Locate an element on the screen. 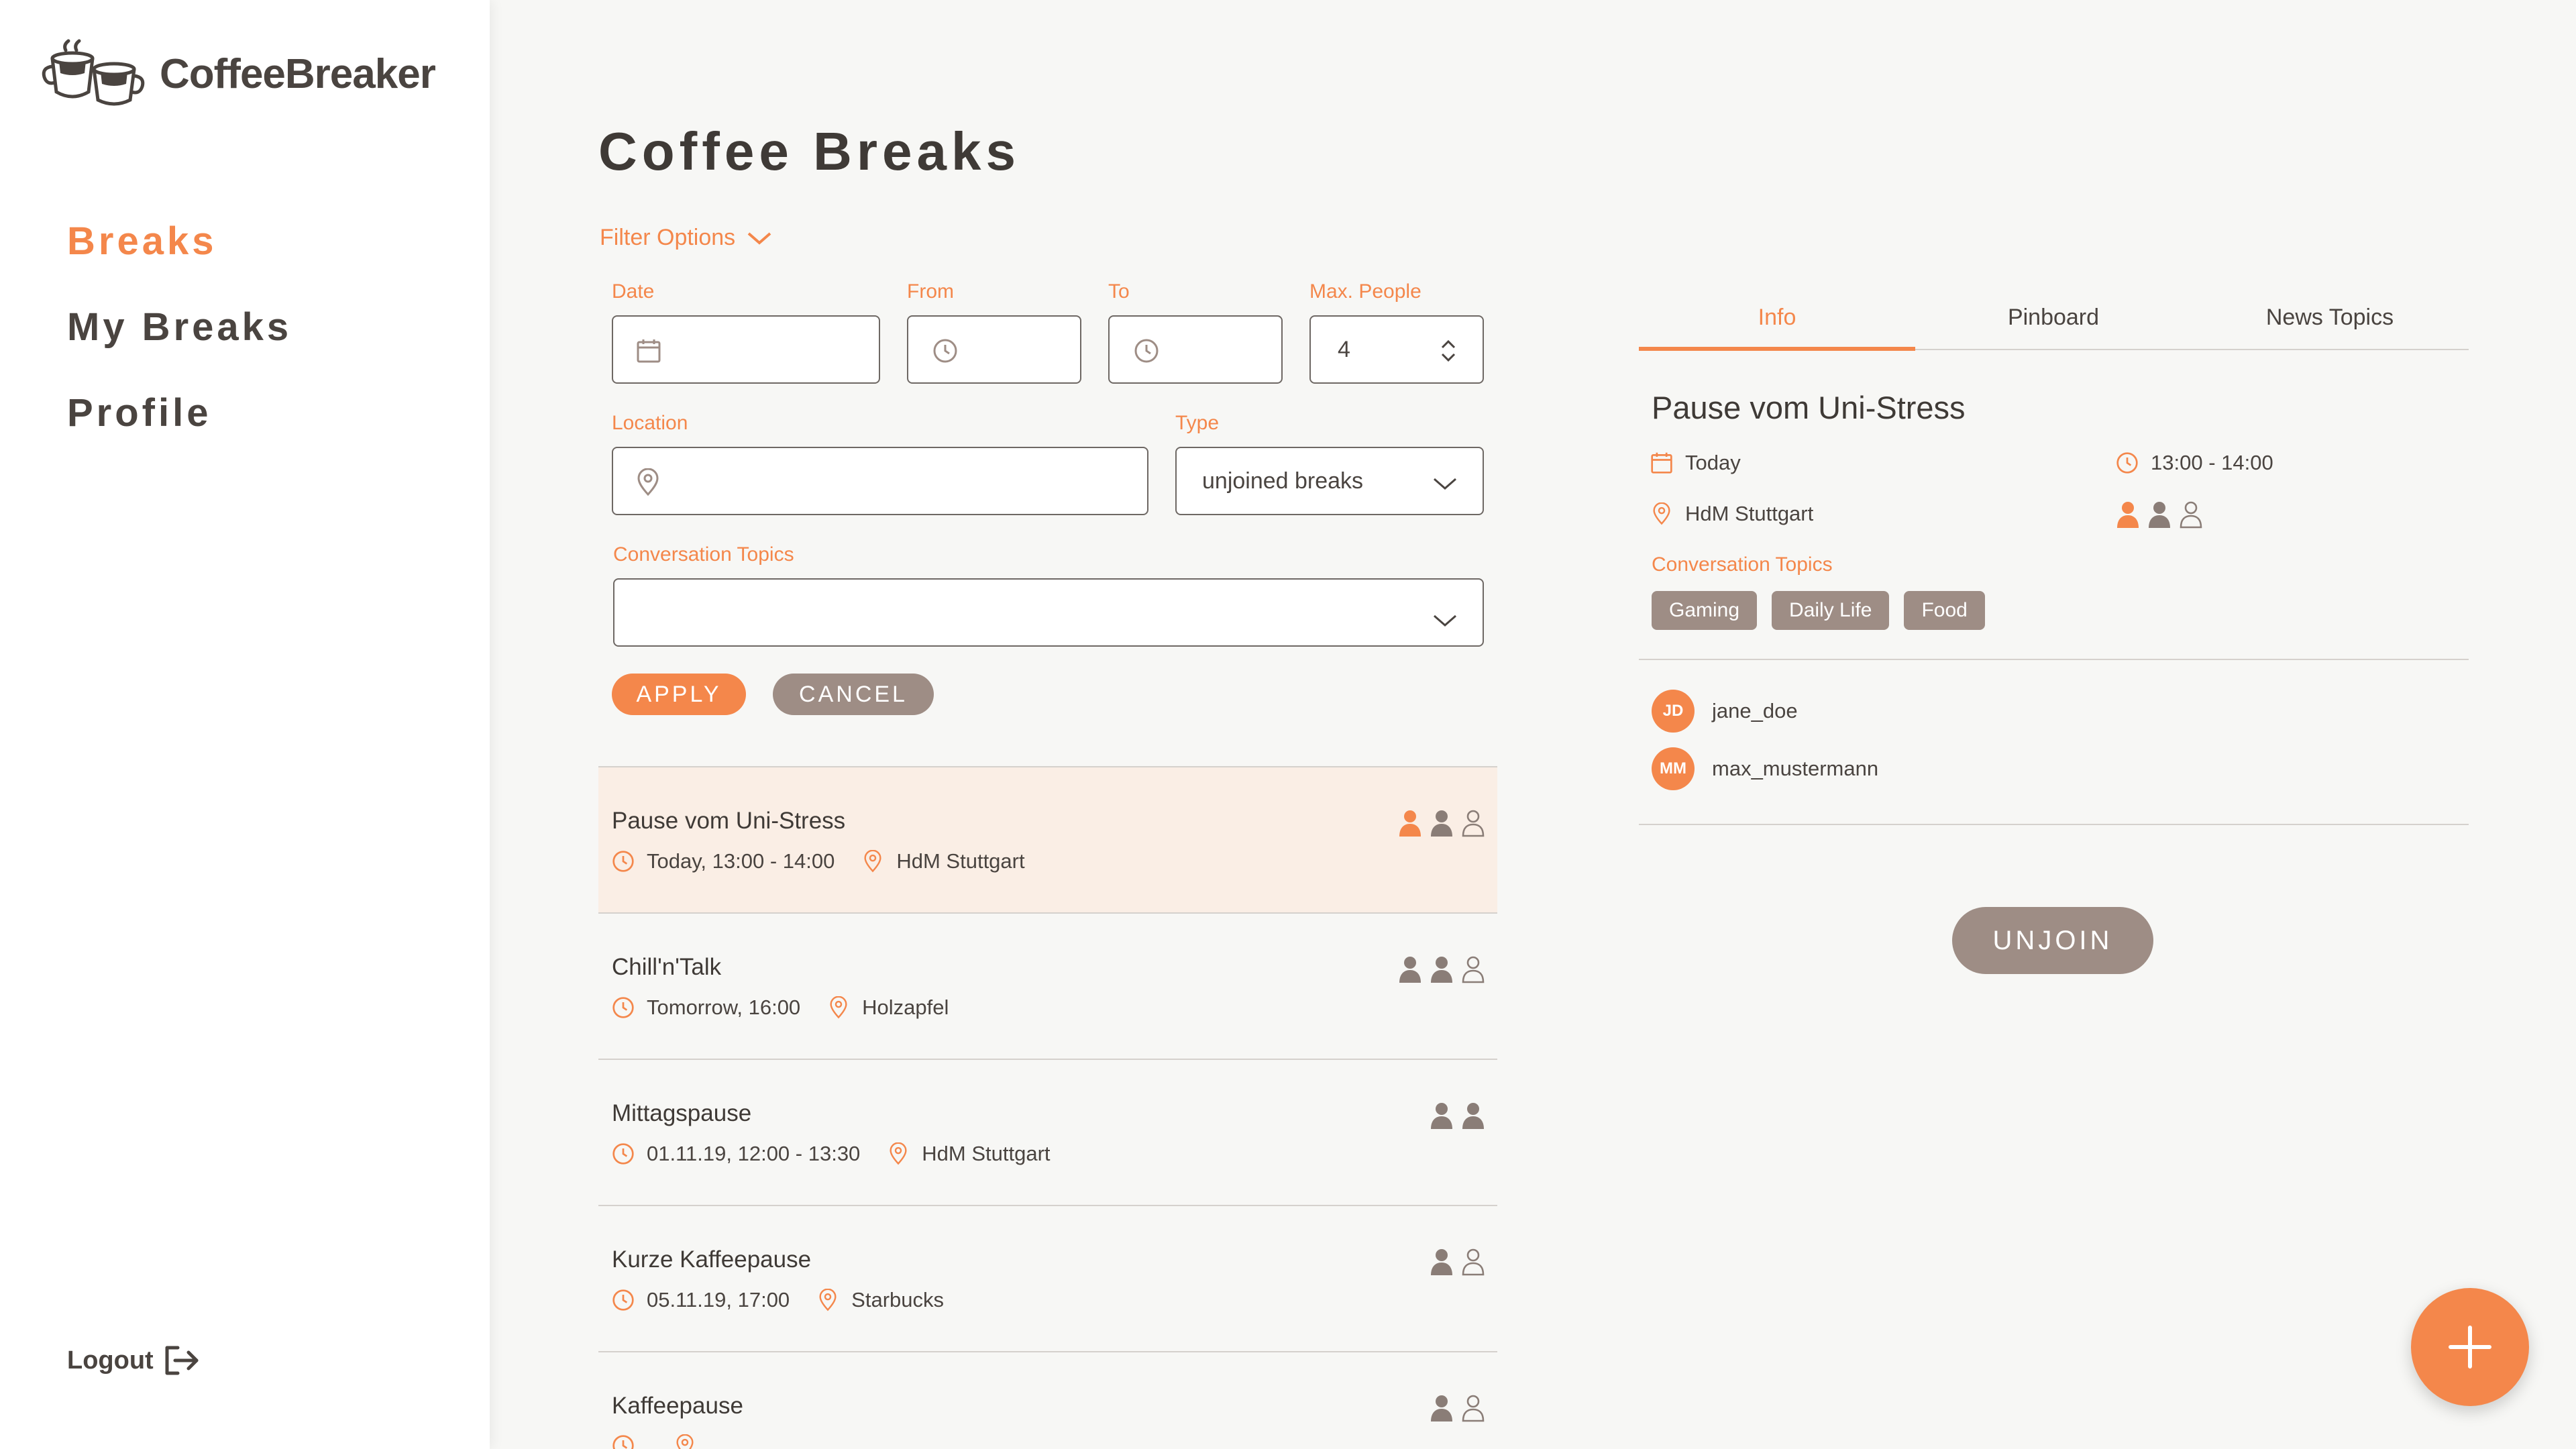 This screenshot has width=2576, height=1449. member-row: JD jane_doe is located at coordinates (1725, 711).